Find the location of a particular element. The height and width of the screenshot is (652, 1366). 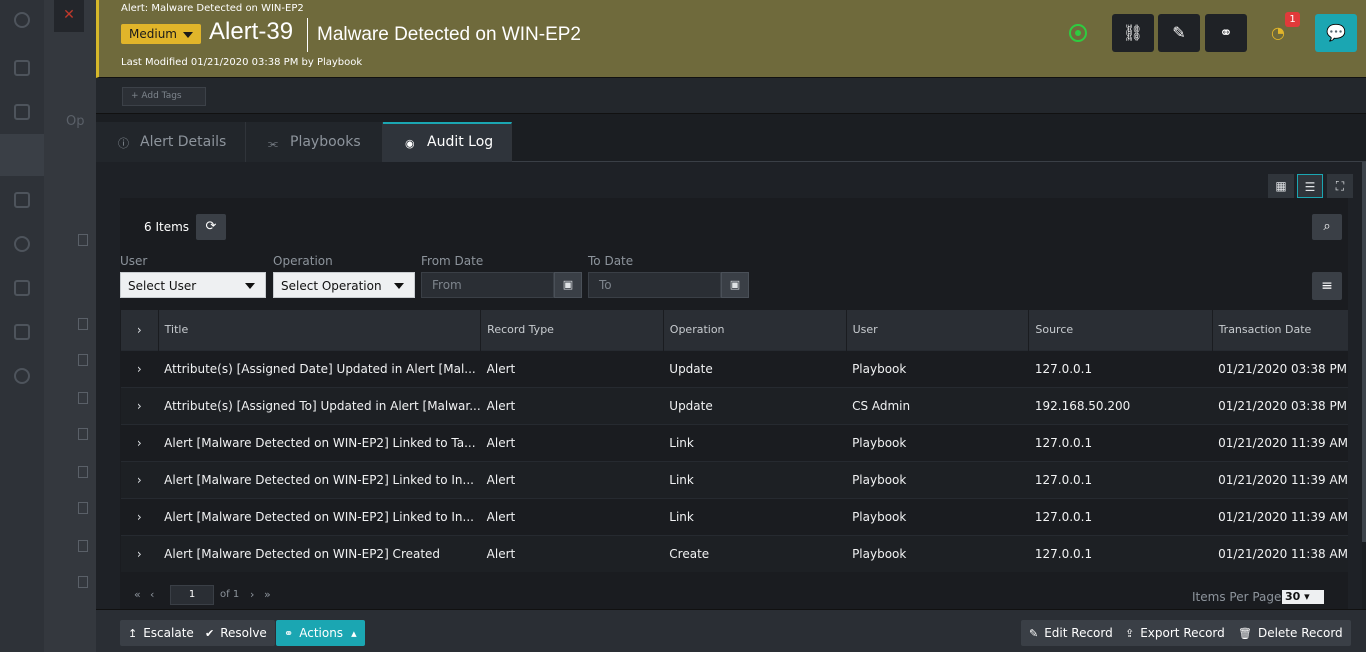

operation-select: Select Operation is located at coordinates (344, 285).